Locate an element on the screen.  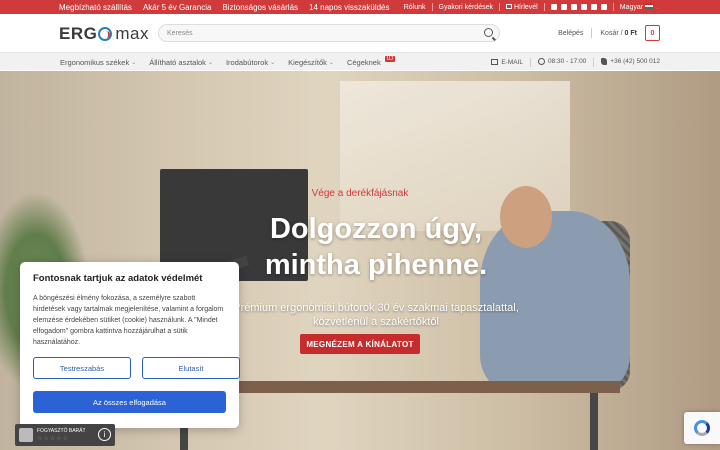
hero-title-line: Dolgozzon úgy, is located at coordinates (376, 229).